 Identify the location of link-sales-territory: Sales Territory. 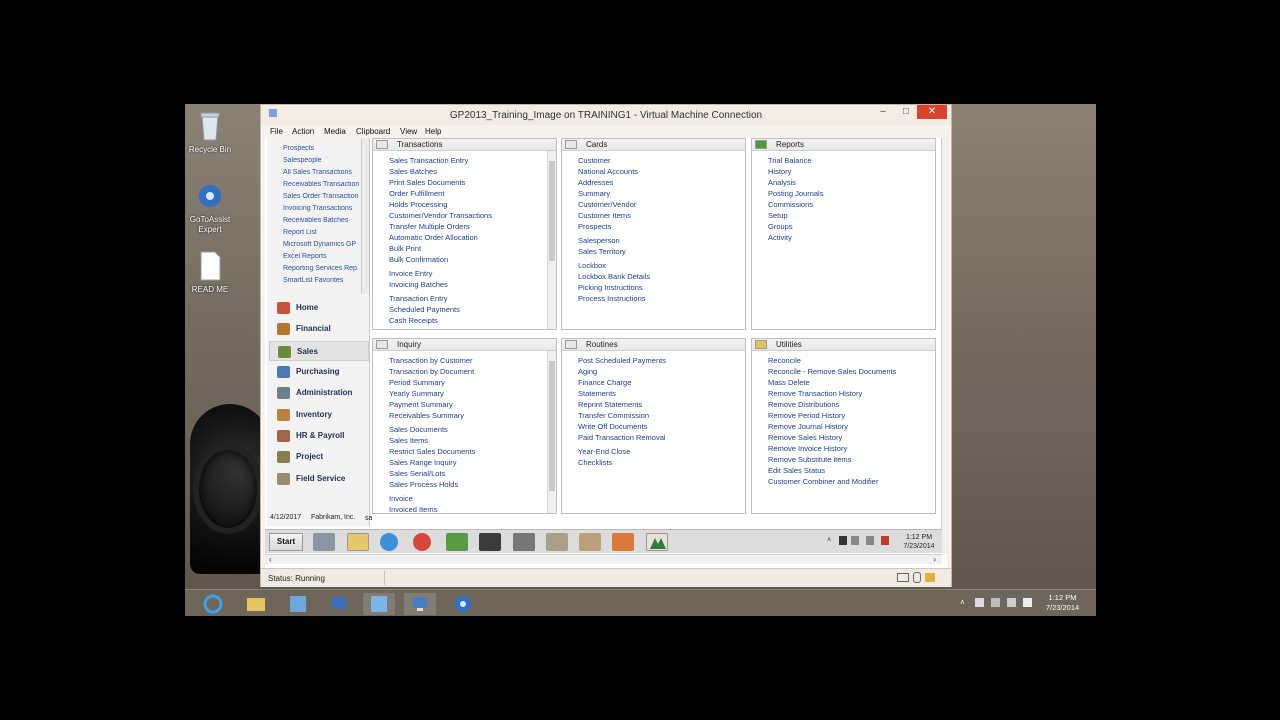
(602, 251).